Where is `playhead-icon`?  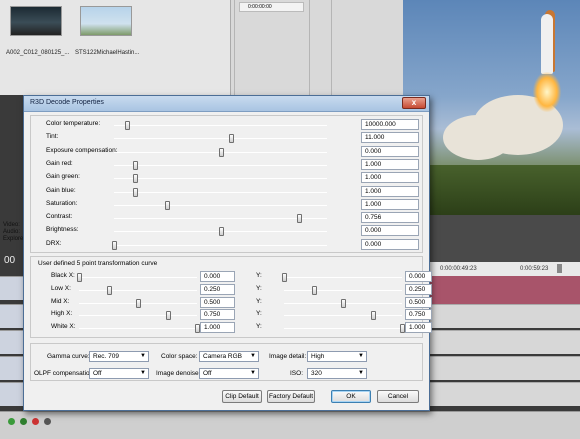 playhead-icon is located at coordinates (559, 268).